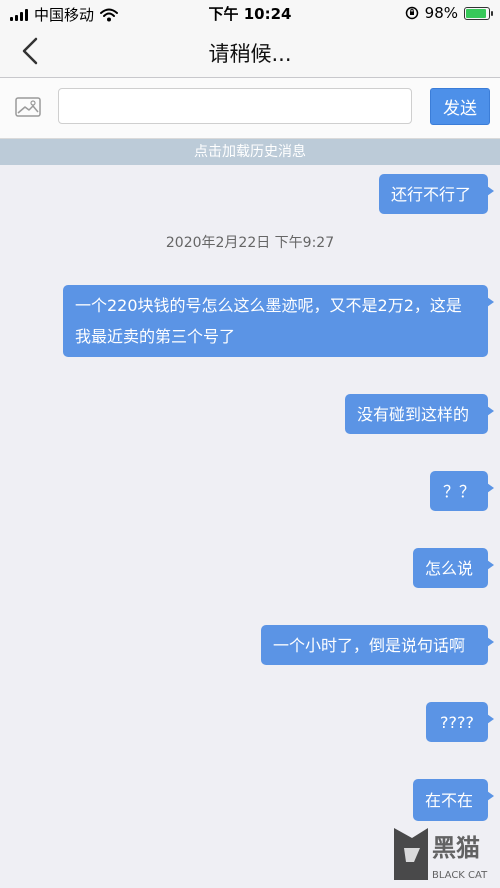 The width and height of the screenshot is (500, 888). I want to click on message-bubble-1: 还行不行了, so click(436, 194).